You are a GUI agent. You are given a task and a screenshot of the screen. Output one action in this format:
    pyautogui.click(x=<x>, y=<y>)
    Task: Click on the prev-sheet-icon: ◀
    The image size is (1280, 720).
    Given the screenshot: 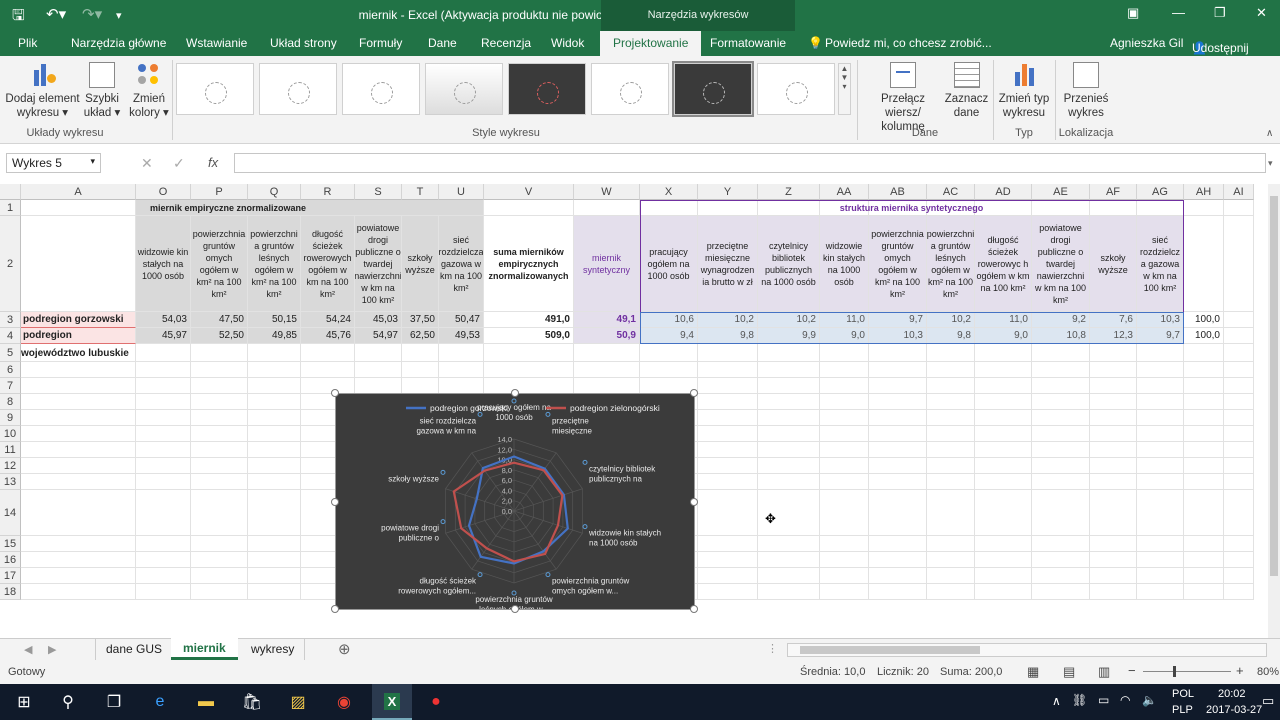 What is the action you would take?
    pyautogui.click(x=28, y=649)
    